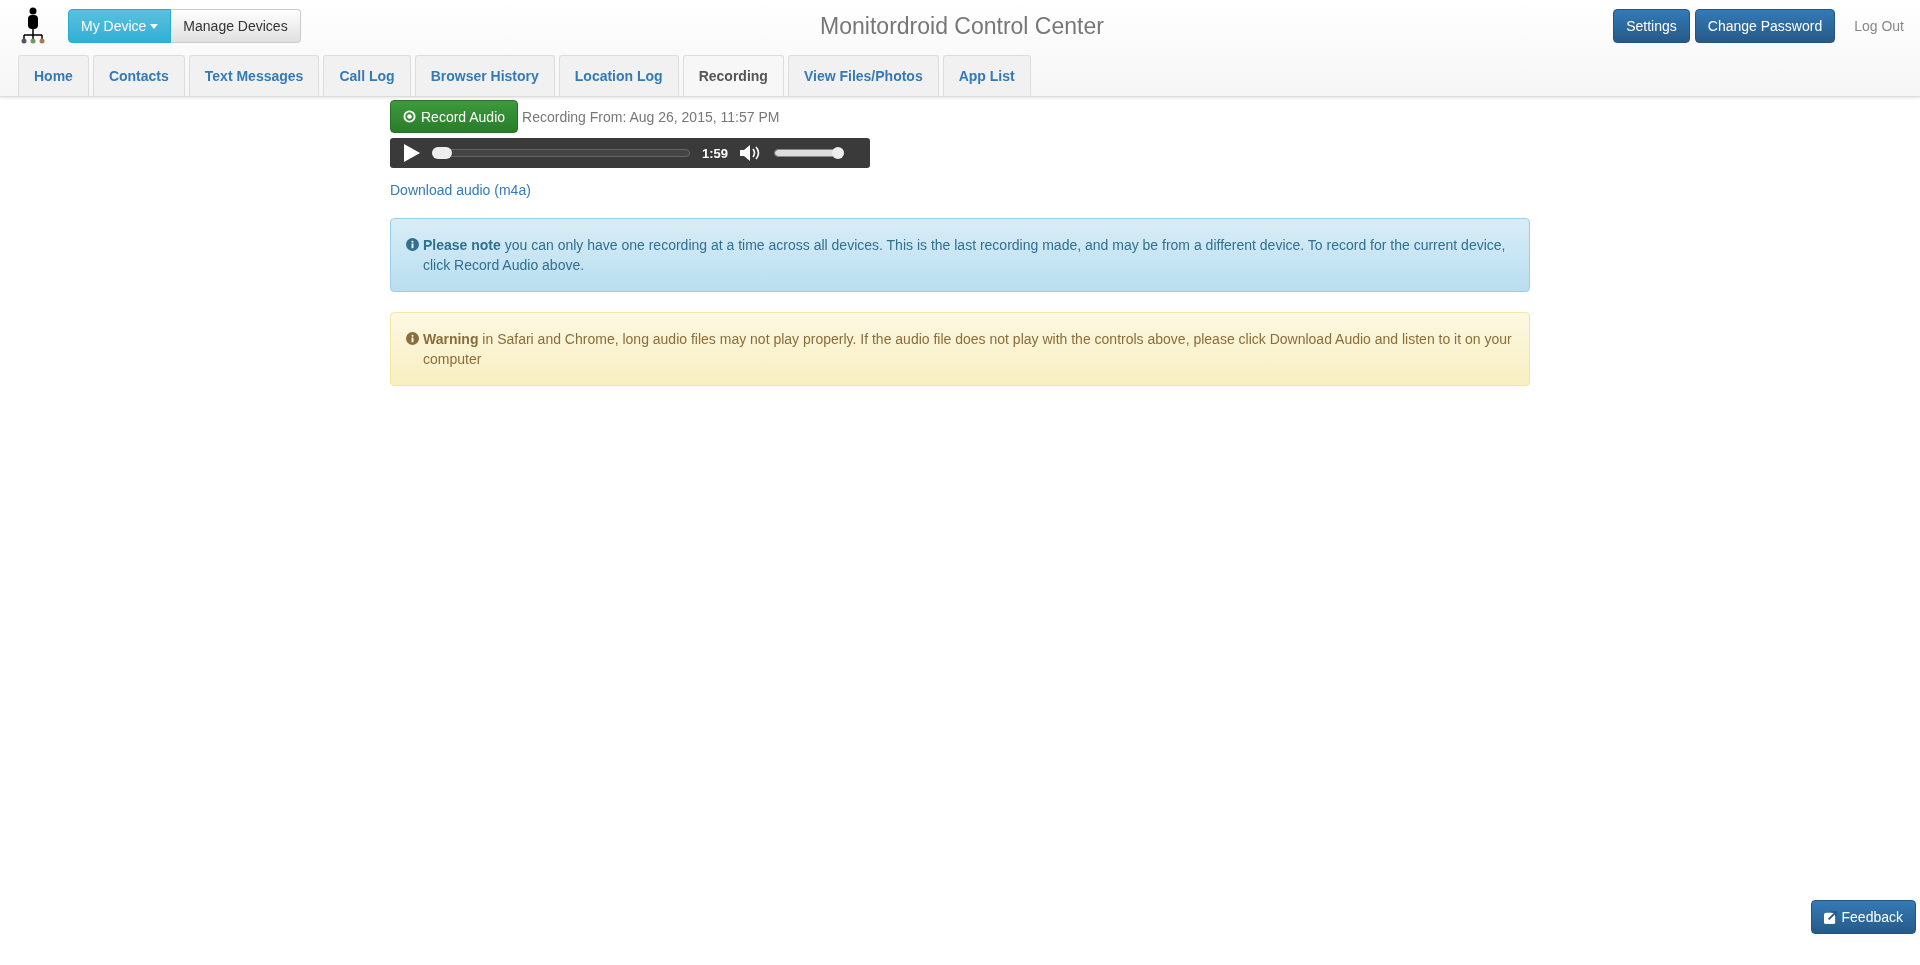  I want to click on header-button: Change Password, so click(1765, 26).